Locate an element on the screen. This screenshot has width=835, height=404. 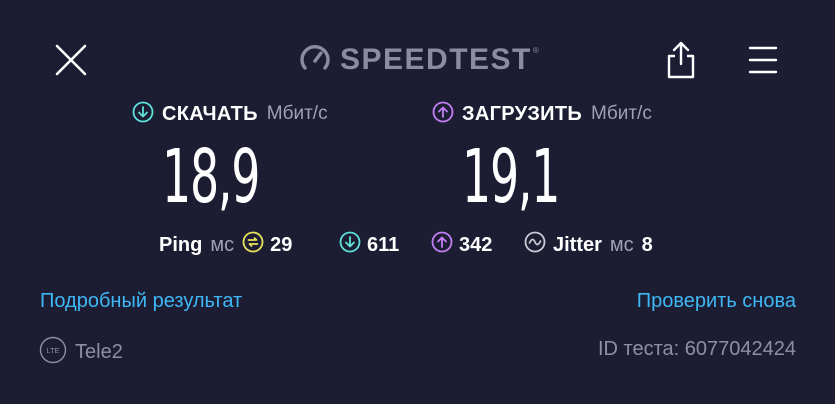
ping-download-value: 611 is located at coordinates (383, 244).